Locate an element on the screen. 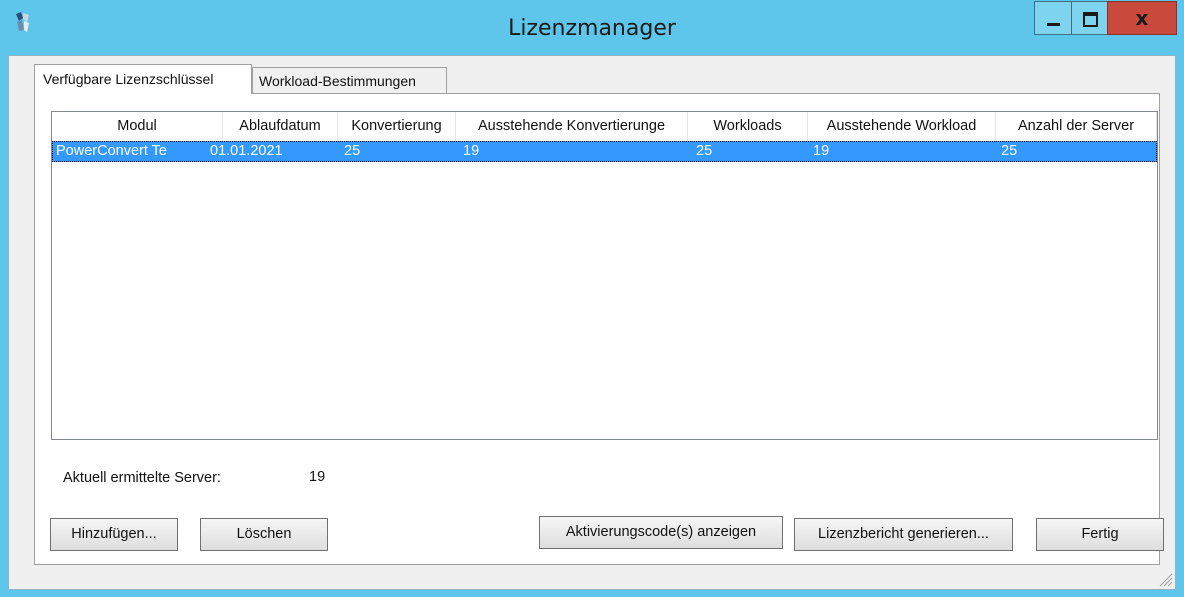 The height and width of the screenshot is (597, 1184). column-header-workloads: Workloads is located at coordinates (748, 126).